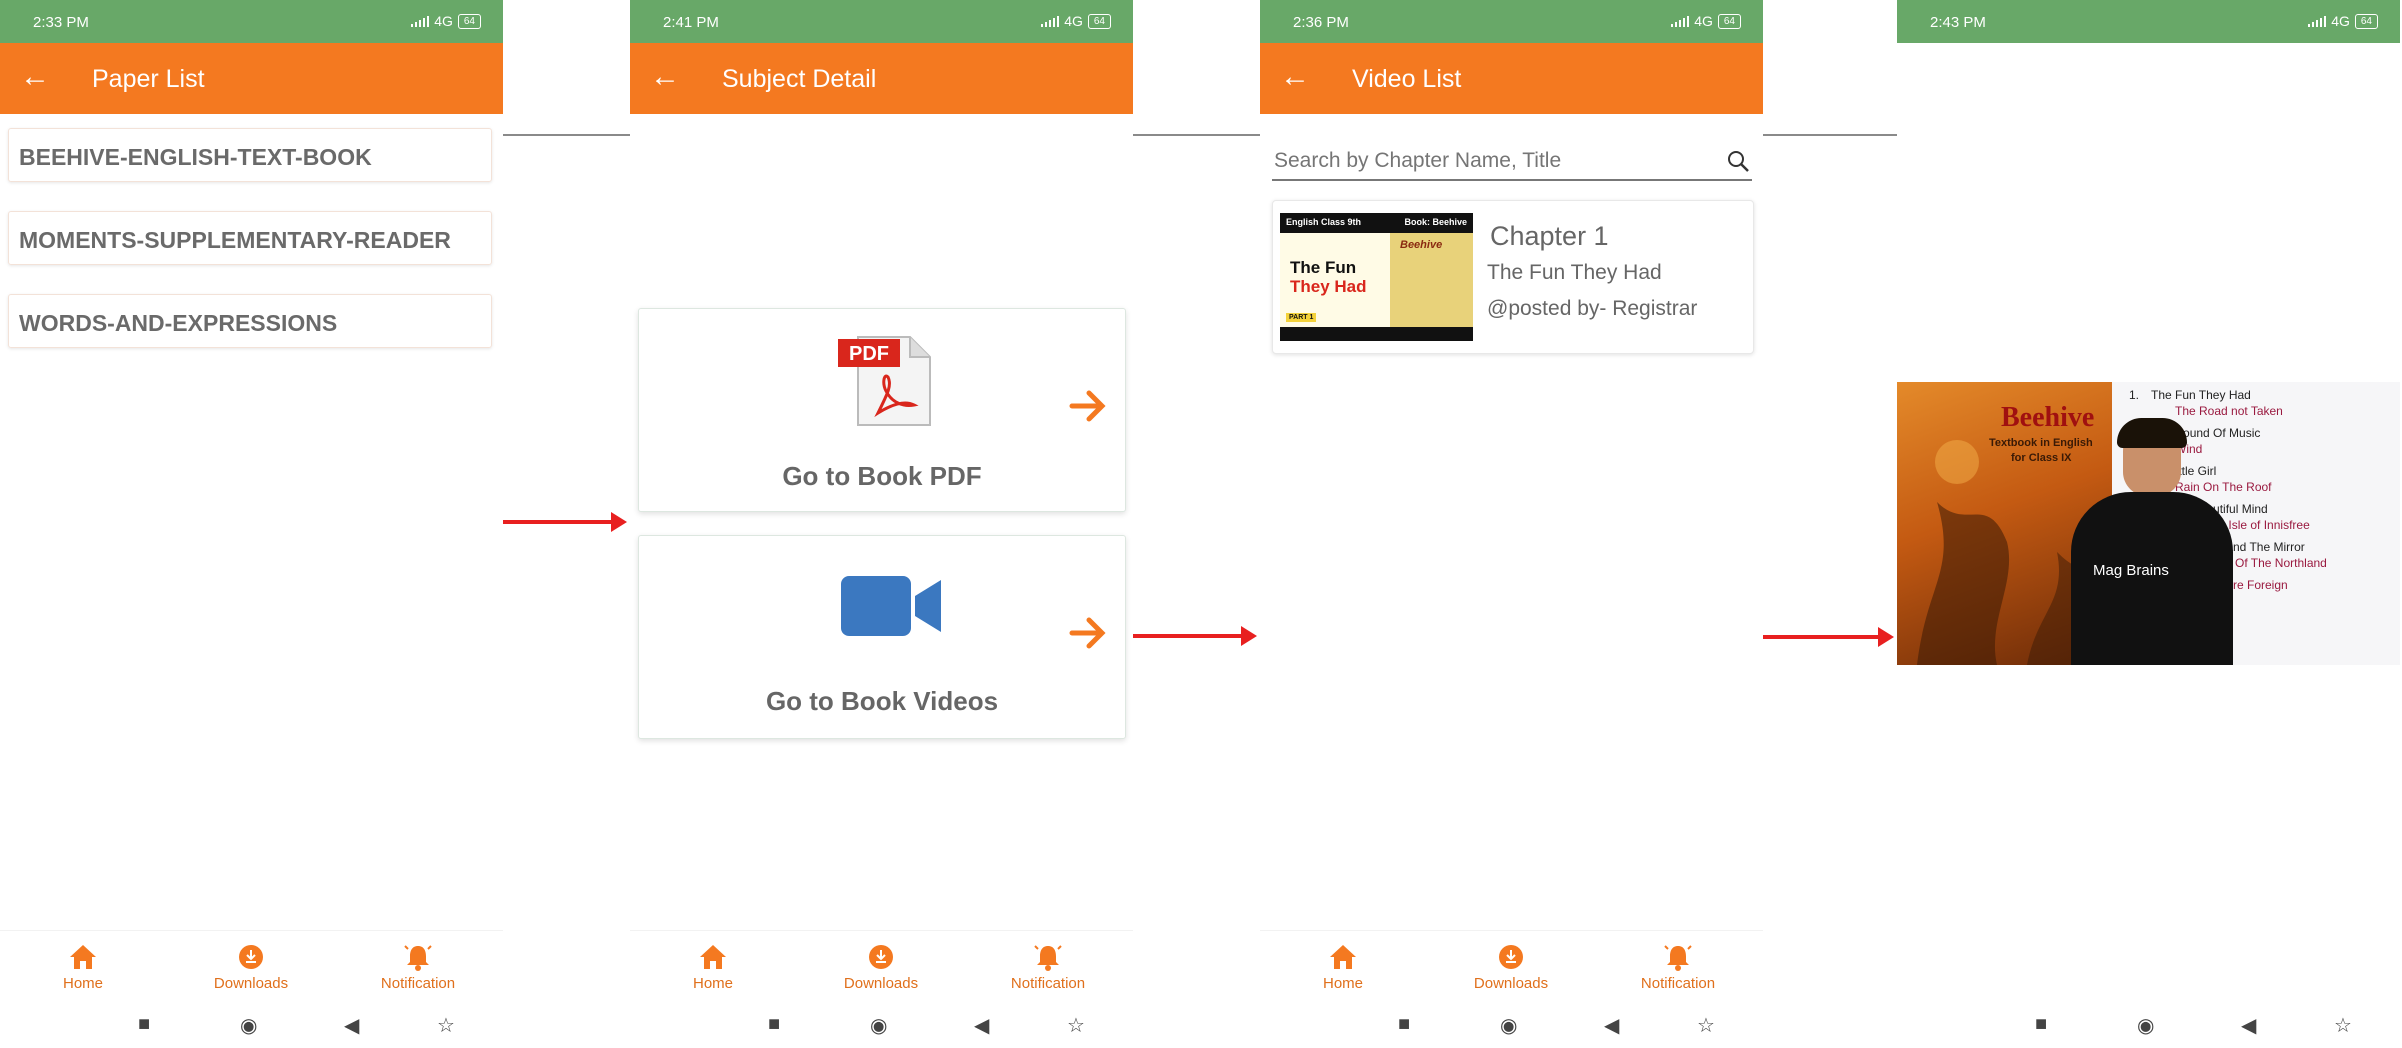  I want to click on video-chapter: Chapter 1, so click(1549, 236).